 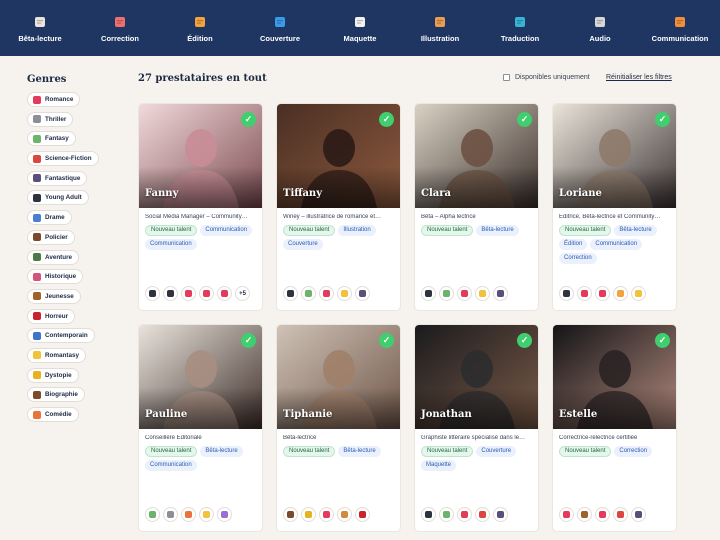 I want to click on genre-icons-row: +5, so click(x=197, y=293).